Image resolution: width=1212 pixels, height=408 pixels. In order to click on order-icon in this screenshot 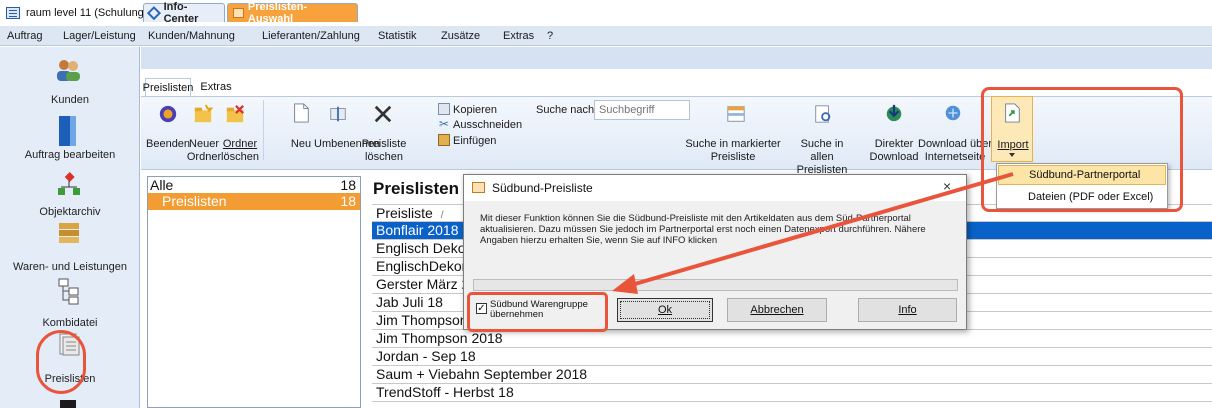, I will do `click(67, 131)`.